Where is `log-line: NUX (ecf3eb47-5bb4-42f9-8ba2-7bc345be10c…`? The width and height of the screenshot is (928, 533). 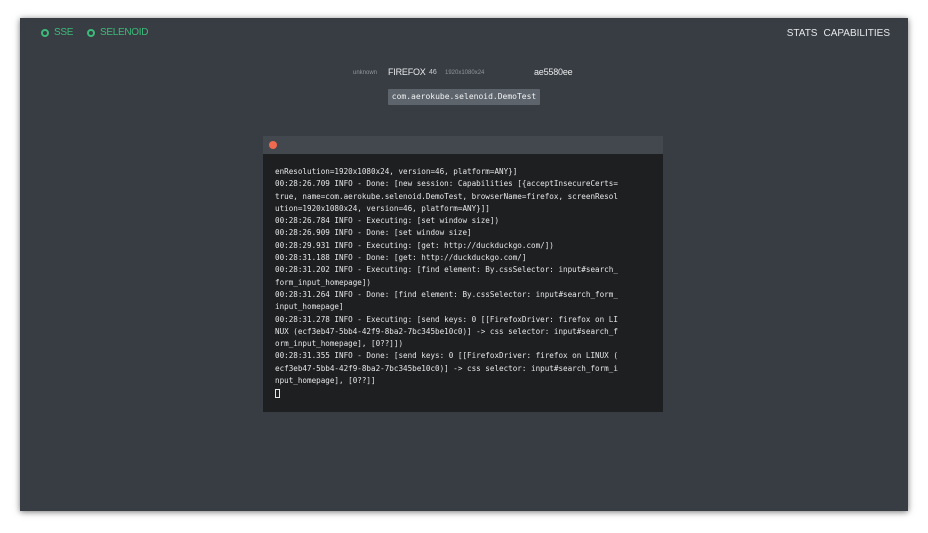
log-line: NUX (ecf3eb47-5bb4-42f9-8ba2-7bc345be10c… is located at coordinates (446, 331).